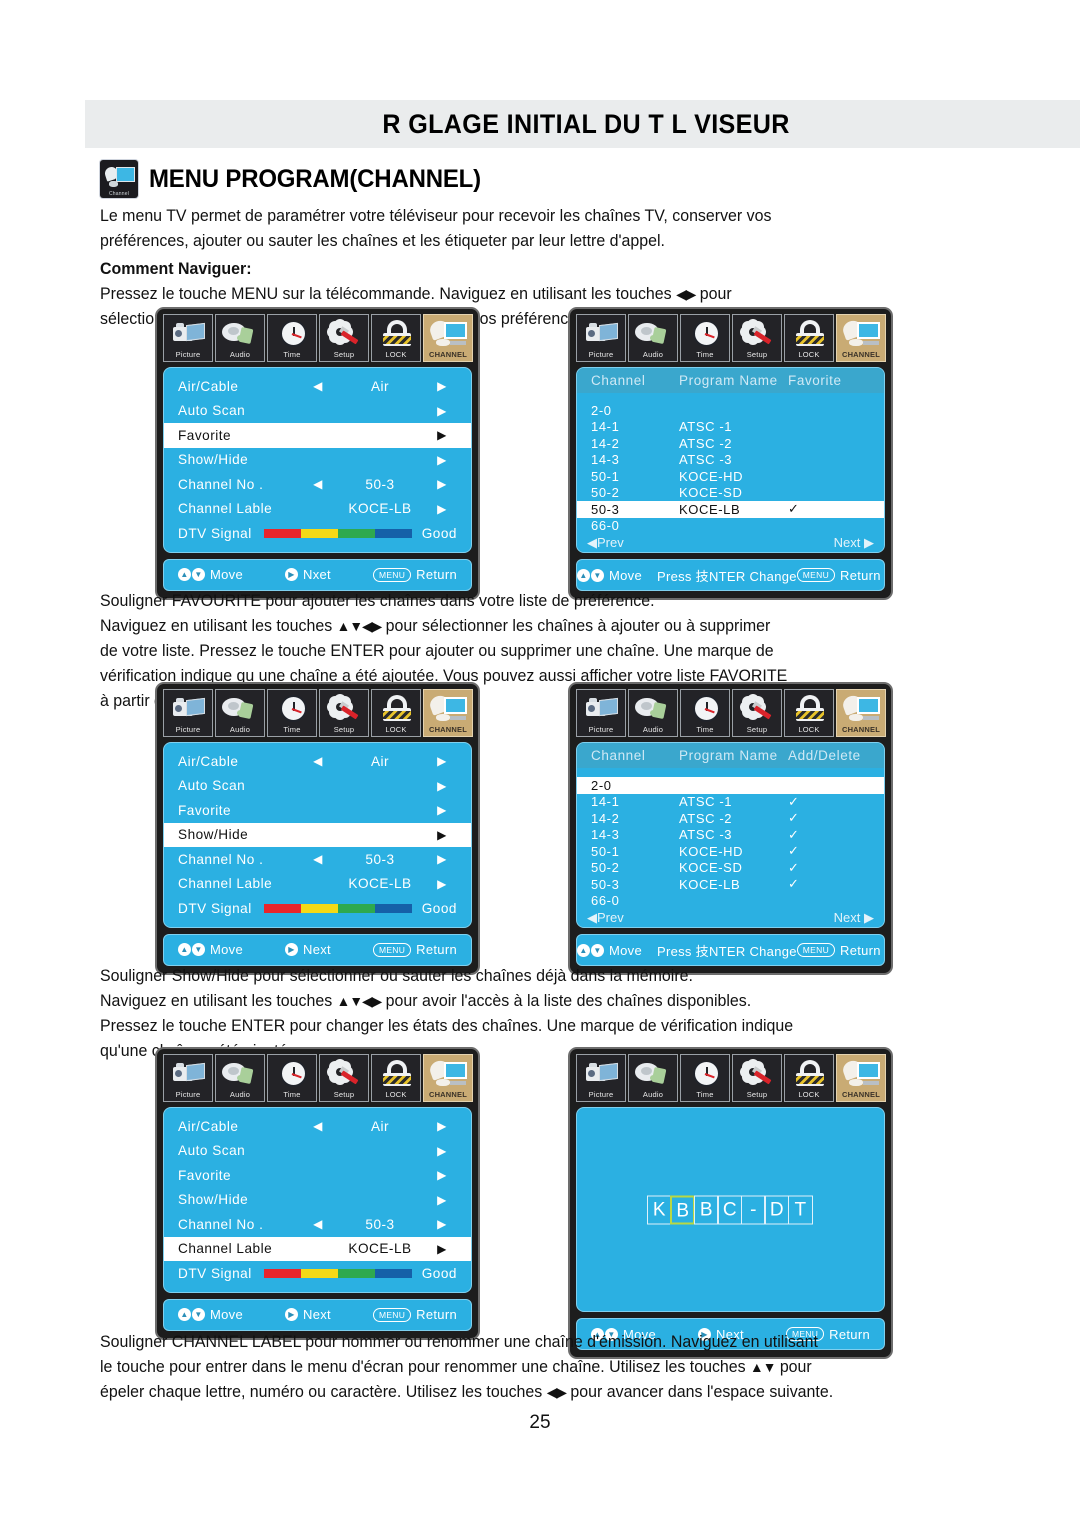 The height and width of the screenshot is (1527, 1080). I want to click on channel-list-row: 14-2 ATSC -2 ✓, so click(730, 818).